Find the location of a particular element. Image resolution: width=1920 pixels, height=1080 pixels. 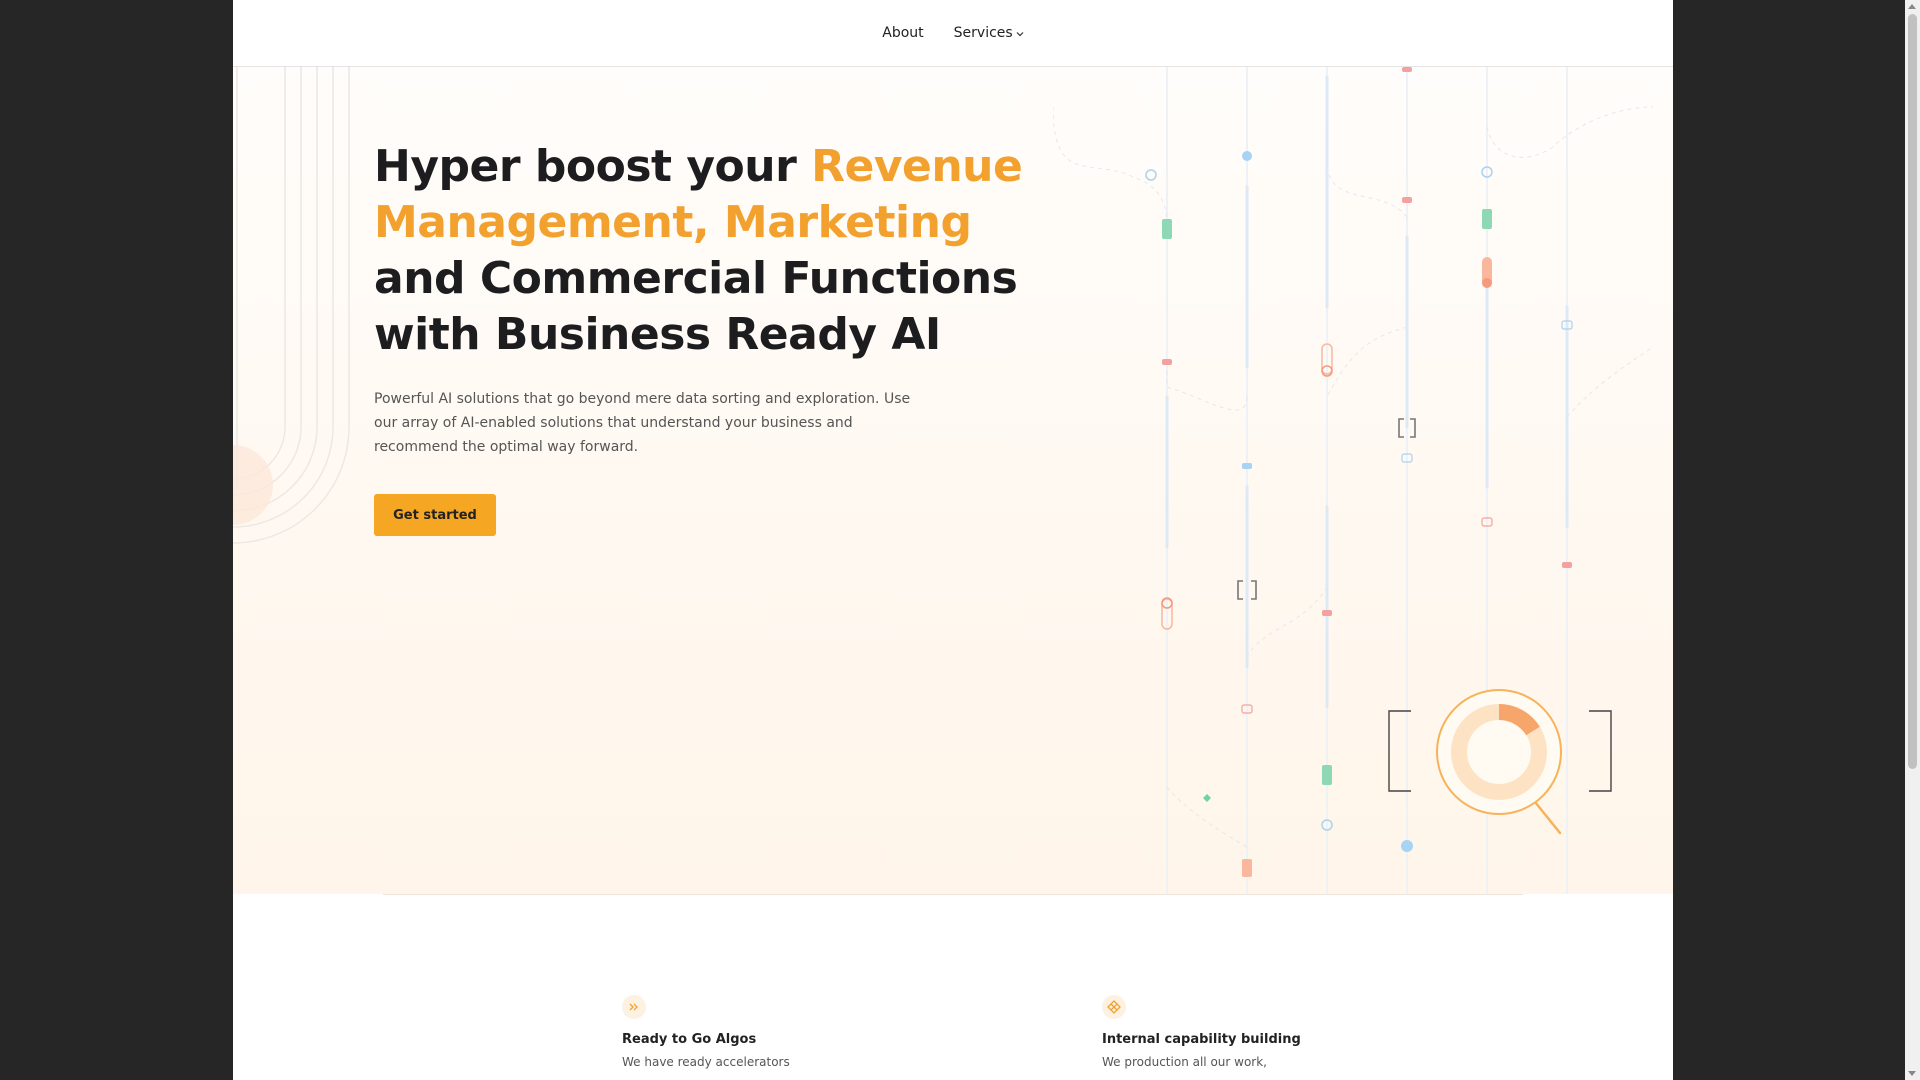

page-scrollbar is located at coordinates (1912, 540).